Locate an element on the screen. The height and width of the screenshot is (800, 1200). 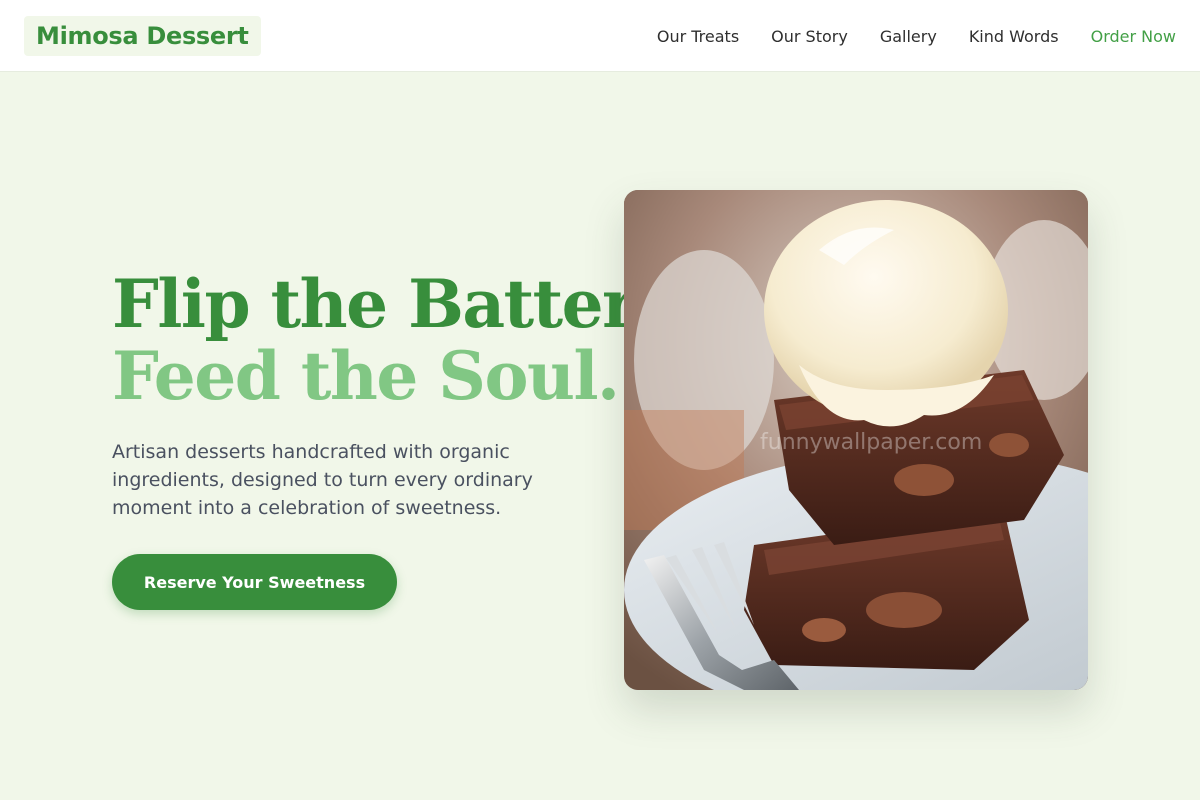
reserve-button: Reserve Your Sweetness is located at coordinates (254, 582).